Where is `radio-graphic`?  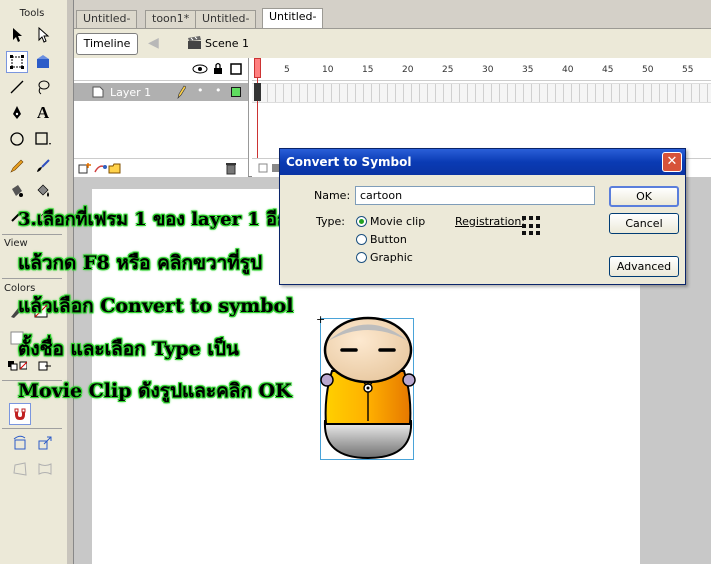 radio-graphic is located at coordinates (361, 257).